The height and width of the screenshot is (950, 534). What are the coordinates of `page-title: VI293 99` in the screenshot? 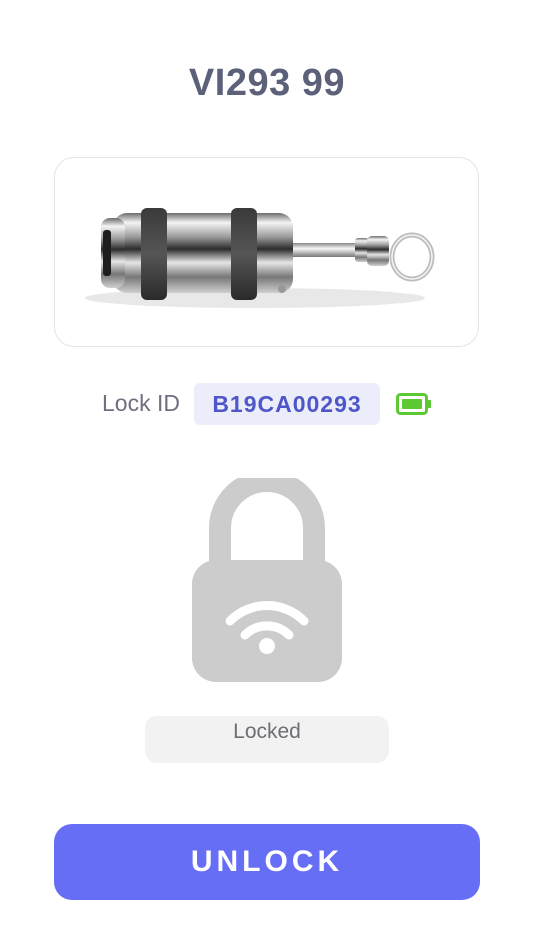 It's located at (267, 83).